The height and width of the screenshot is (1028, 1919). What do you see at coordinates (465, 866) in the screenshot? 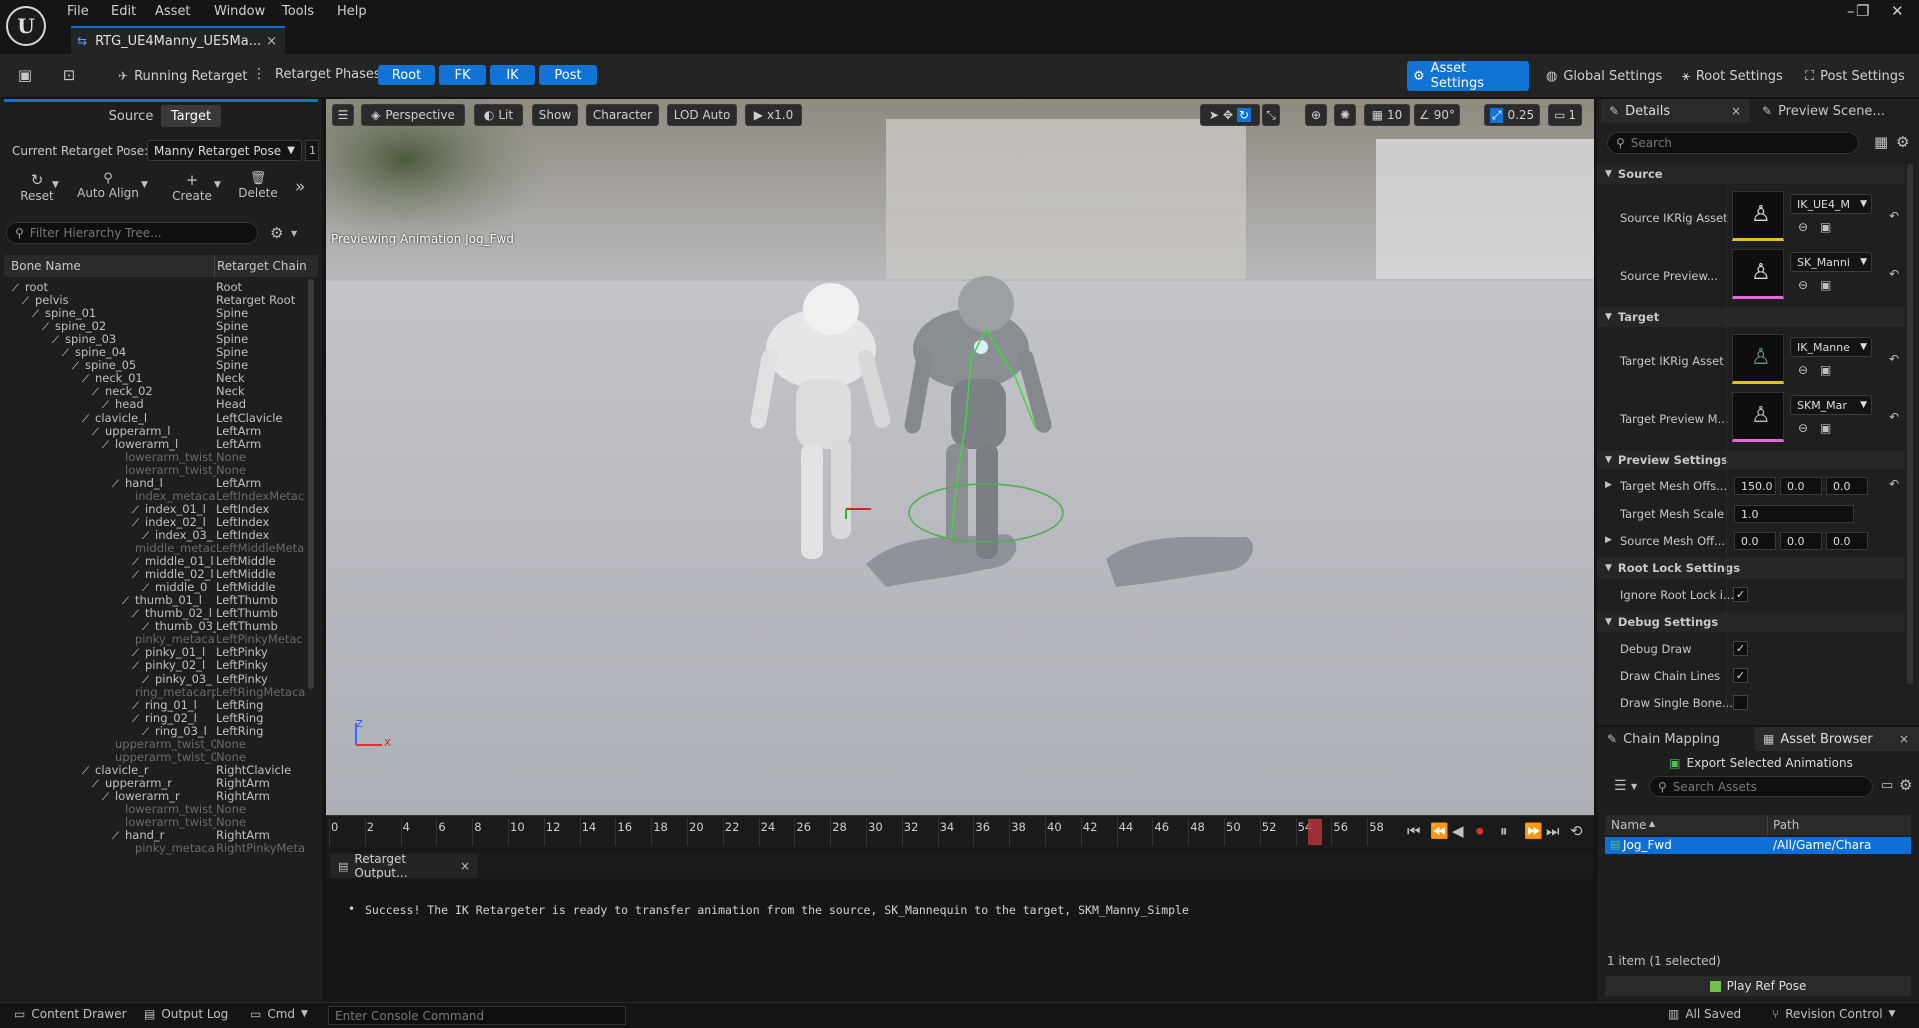
I see `output-tab-close-icon: ×` at bounding box center [465, 866].